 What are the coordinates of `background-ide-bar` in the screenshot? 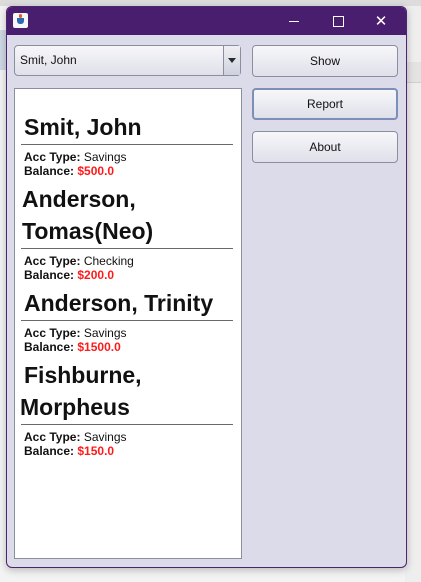 It's located at (413, 72).